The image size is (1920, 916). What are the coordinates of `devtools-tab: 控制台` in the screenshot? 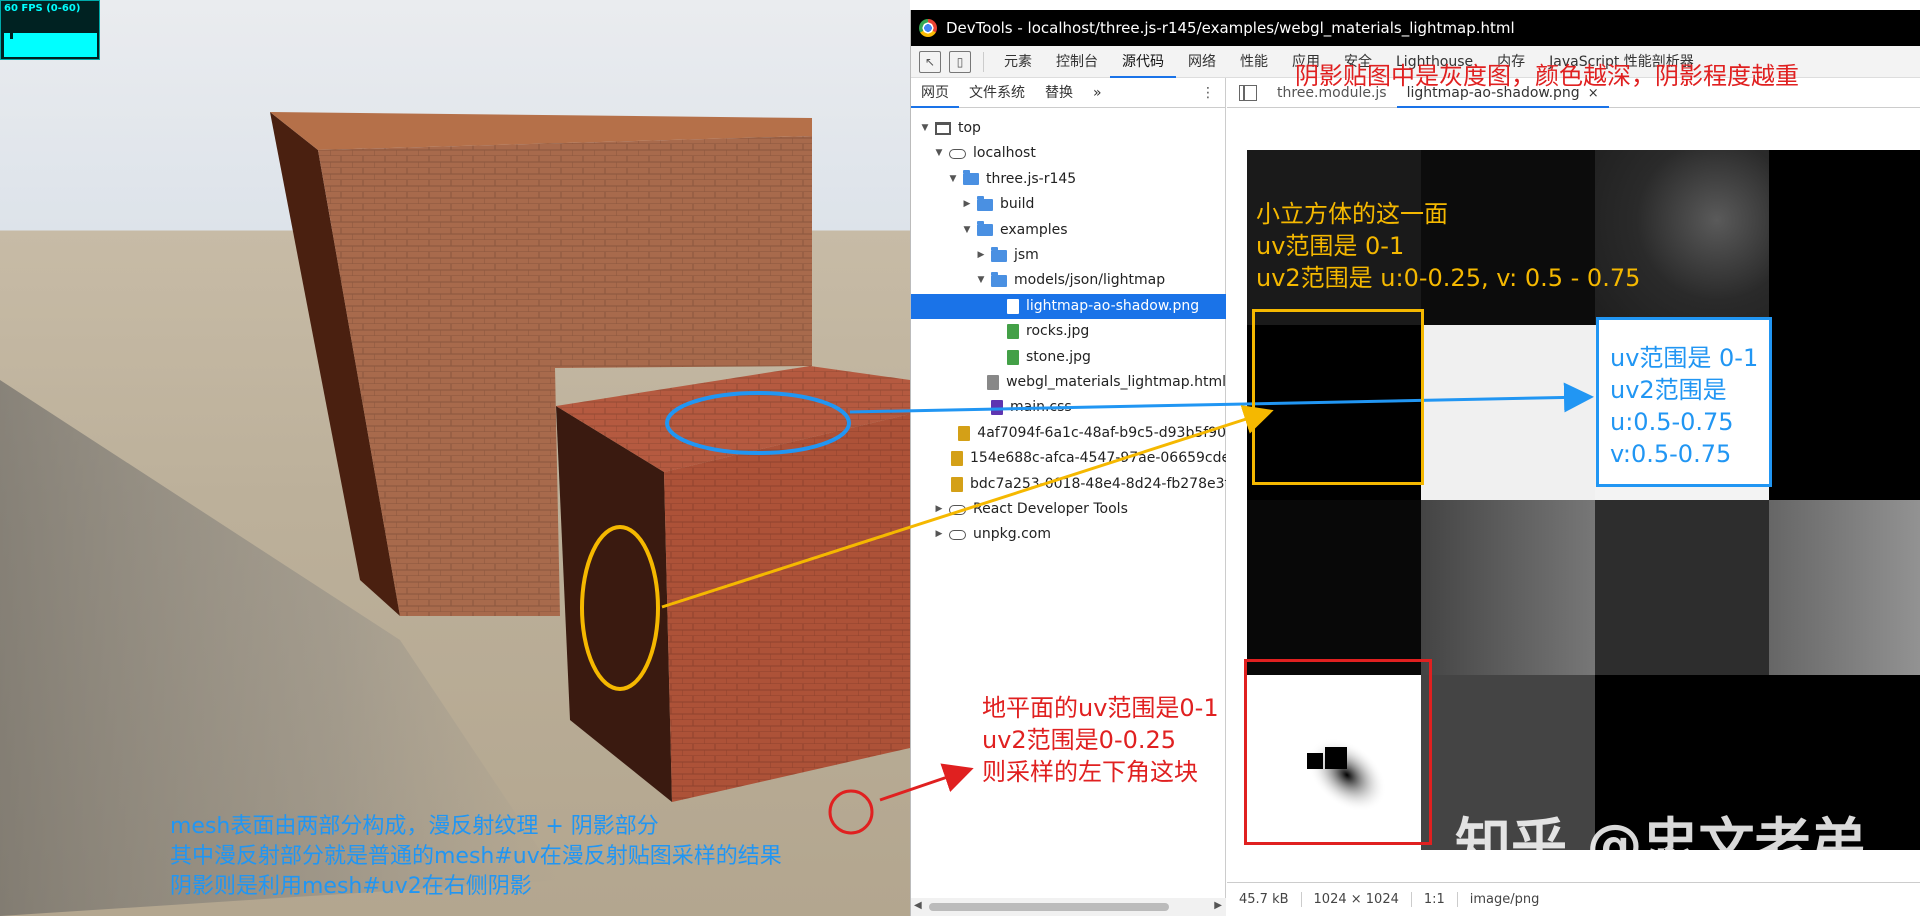 It's located at (1077, 62).